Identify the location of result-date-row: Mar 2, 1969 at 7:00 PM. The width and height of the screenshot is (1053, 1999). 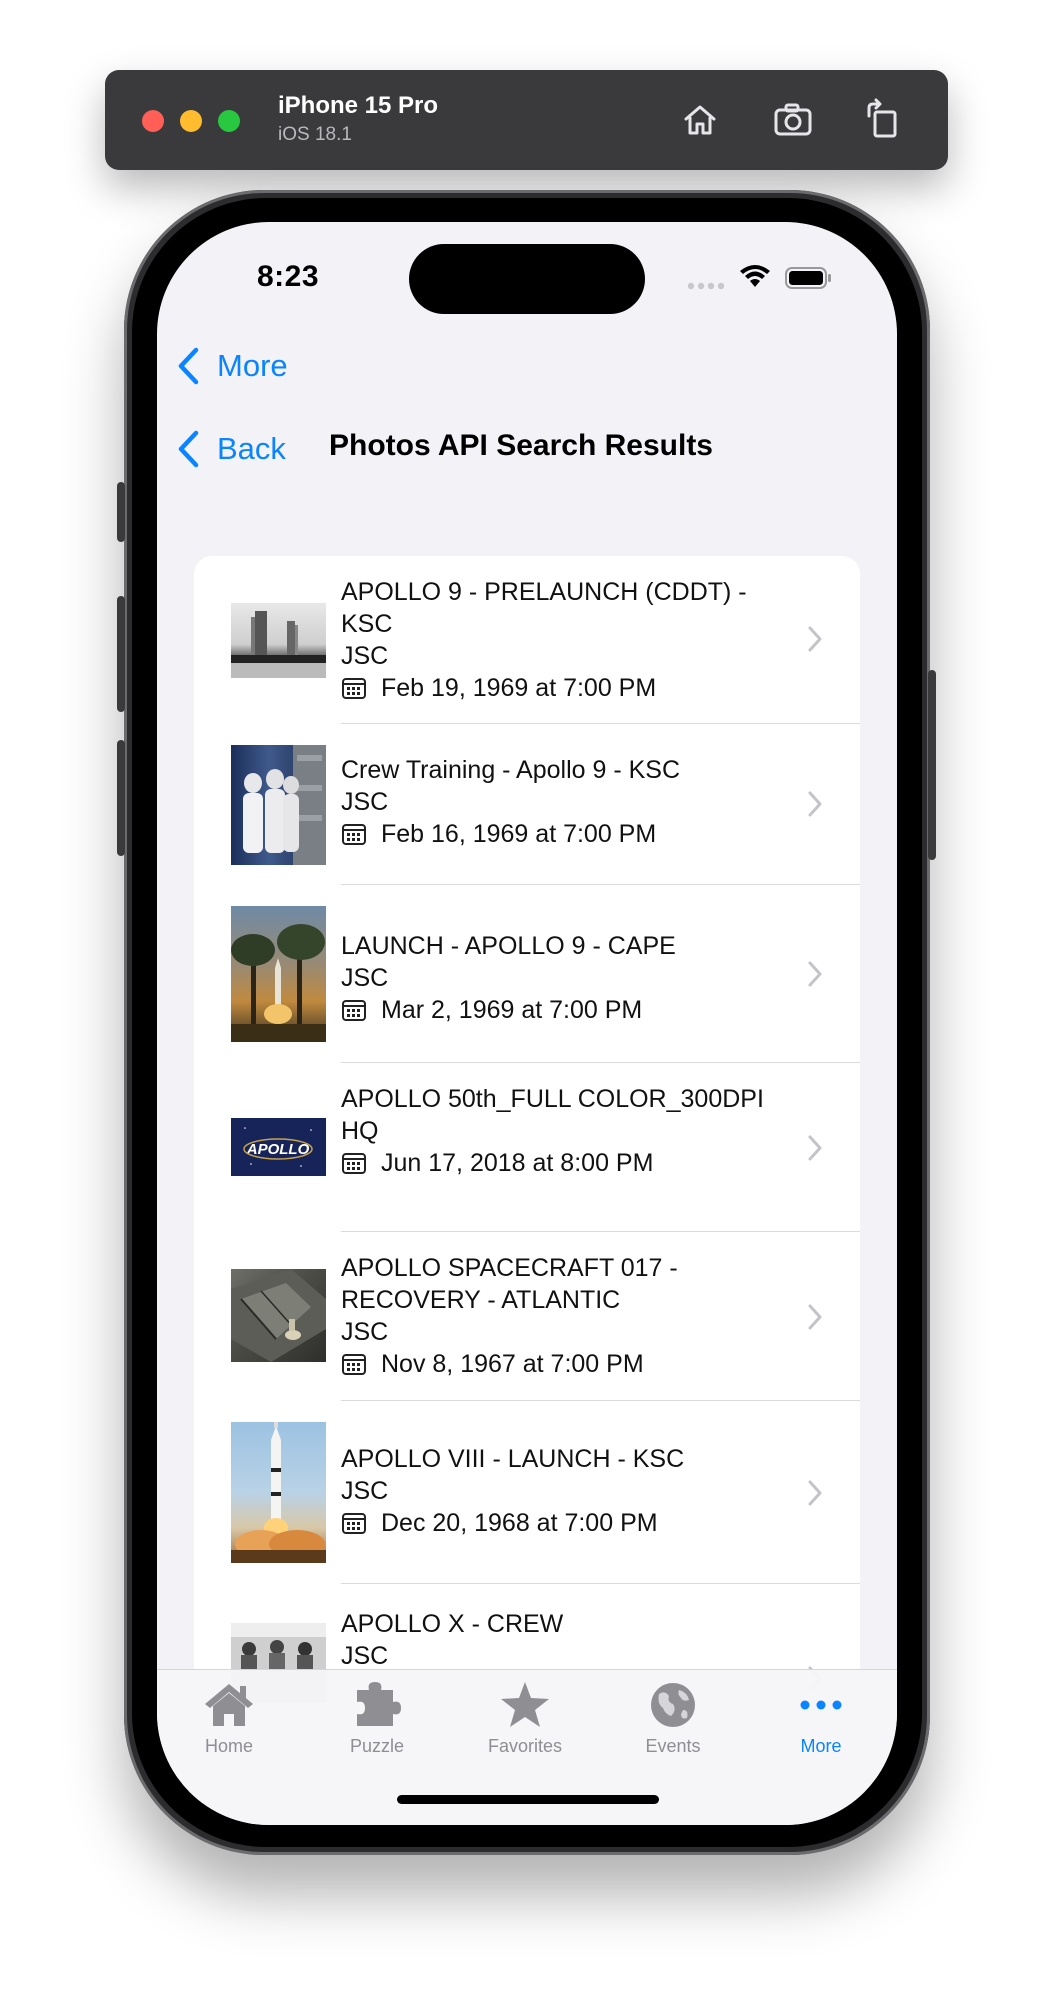
(565, 1010).